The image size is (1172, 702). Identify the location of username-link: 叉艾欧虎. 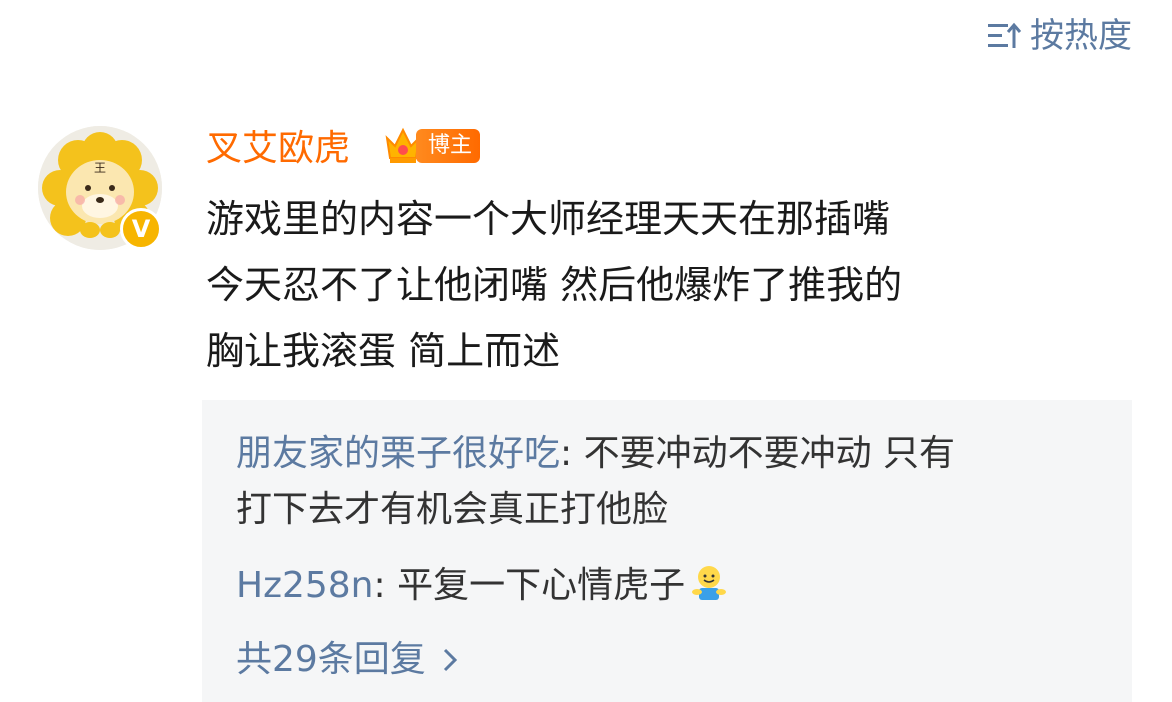
(278, 149).